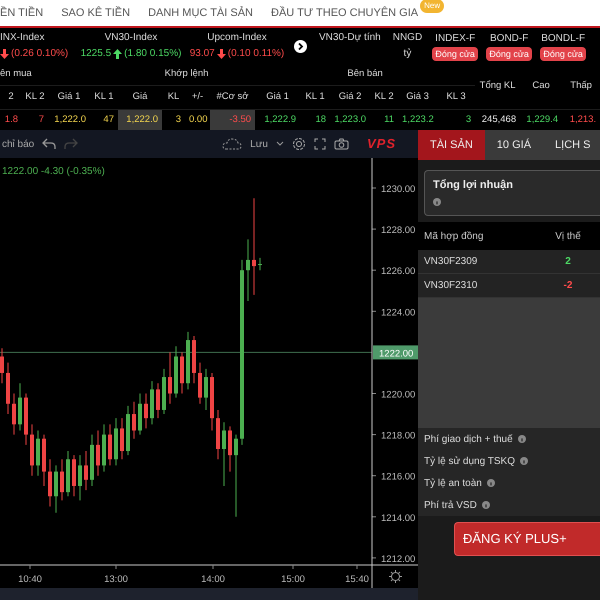 This screenshot has width=600, height=600. Describe the element at coordinates (583, 119) in the screenshot. I see `cell-value: 1,213.` at that location.